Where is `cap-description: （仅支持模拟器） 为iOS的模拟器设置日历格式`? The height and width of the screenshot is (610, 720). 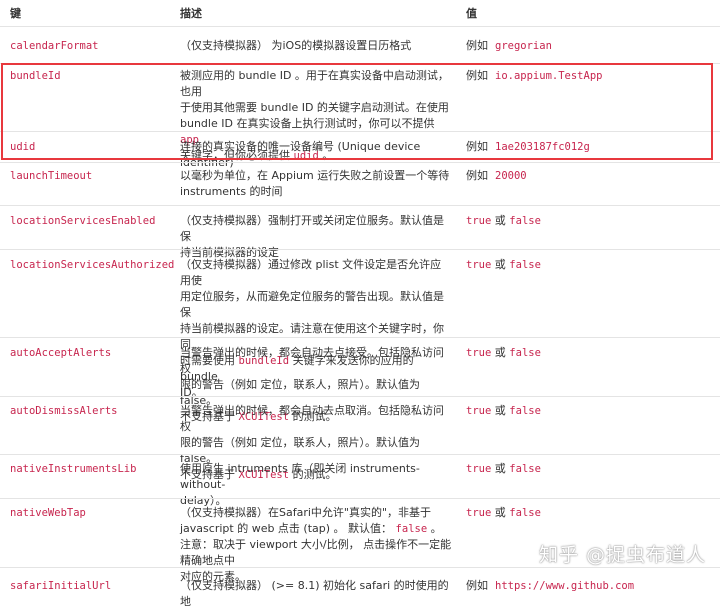
cap-description: （仅支持模拟器） 为iOS的模拟器设置日历格式 is located at coordinates (316, 46).